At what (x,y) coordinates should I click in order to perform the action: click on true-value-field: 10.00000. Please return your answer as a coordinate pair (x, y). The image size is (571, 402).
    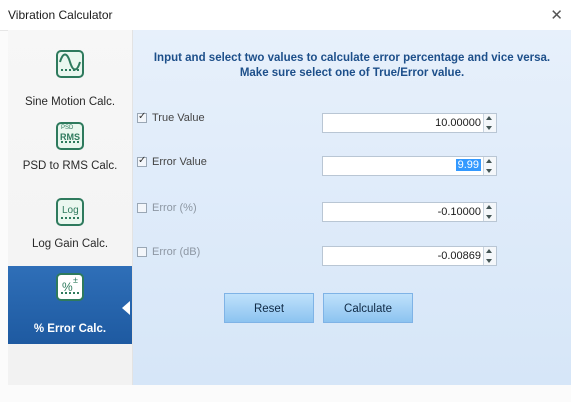
    Looking at the image, I should click on (409, 123).